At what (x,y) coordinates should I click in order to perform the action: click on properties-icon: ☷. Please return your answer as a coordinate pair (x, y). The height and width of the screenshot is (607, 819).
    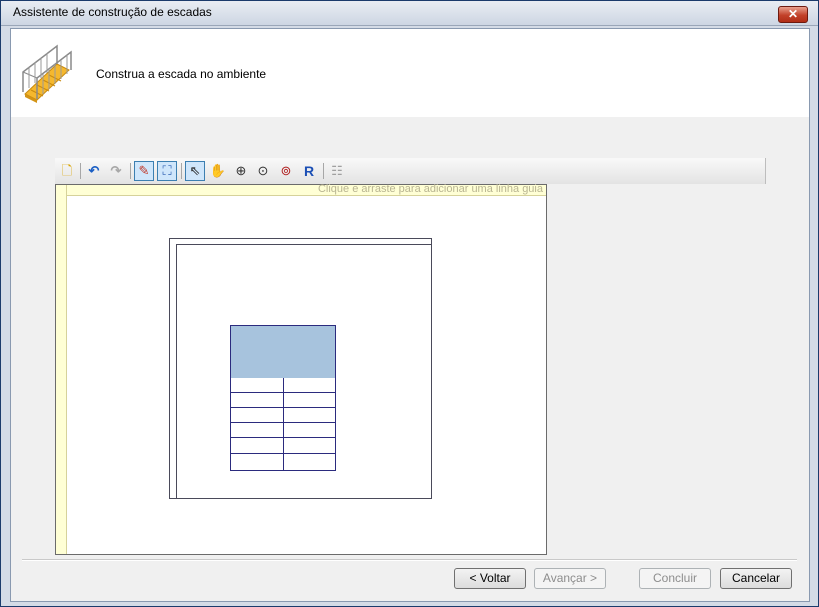
    Looking at the image, I should click on (337, 171).